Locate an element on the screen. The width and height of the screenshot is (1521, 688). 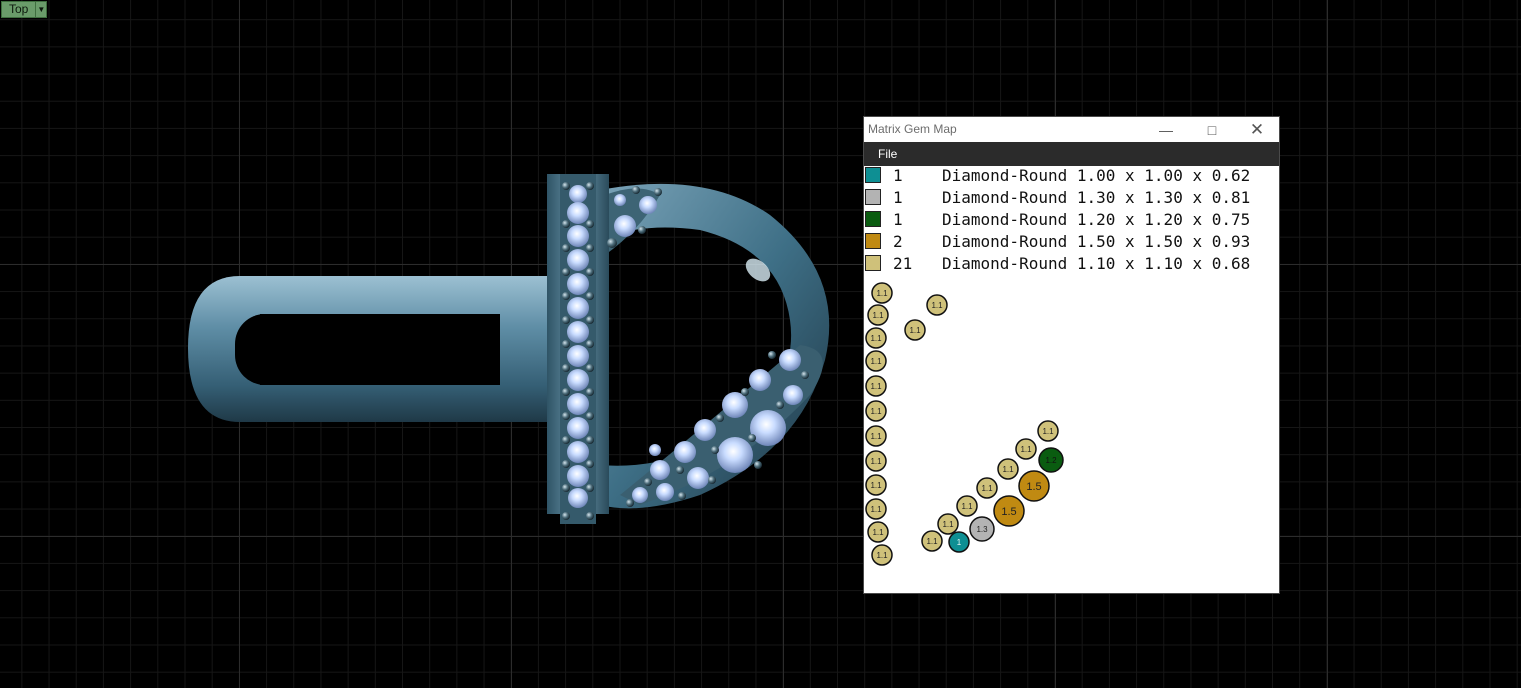
shank-opening-rect is located at coordinates (380, 349).